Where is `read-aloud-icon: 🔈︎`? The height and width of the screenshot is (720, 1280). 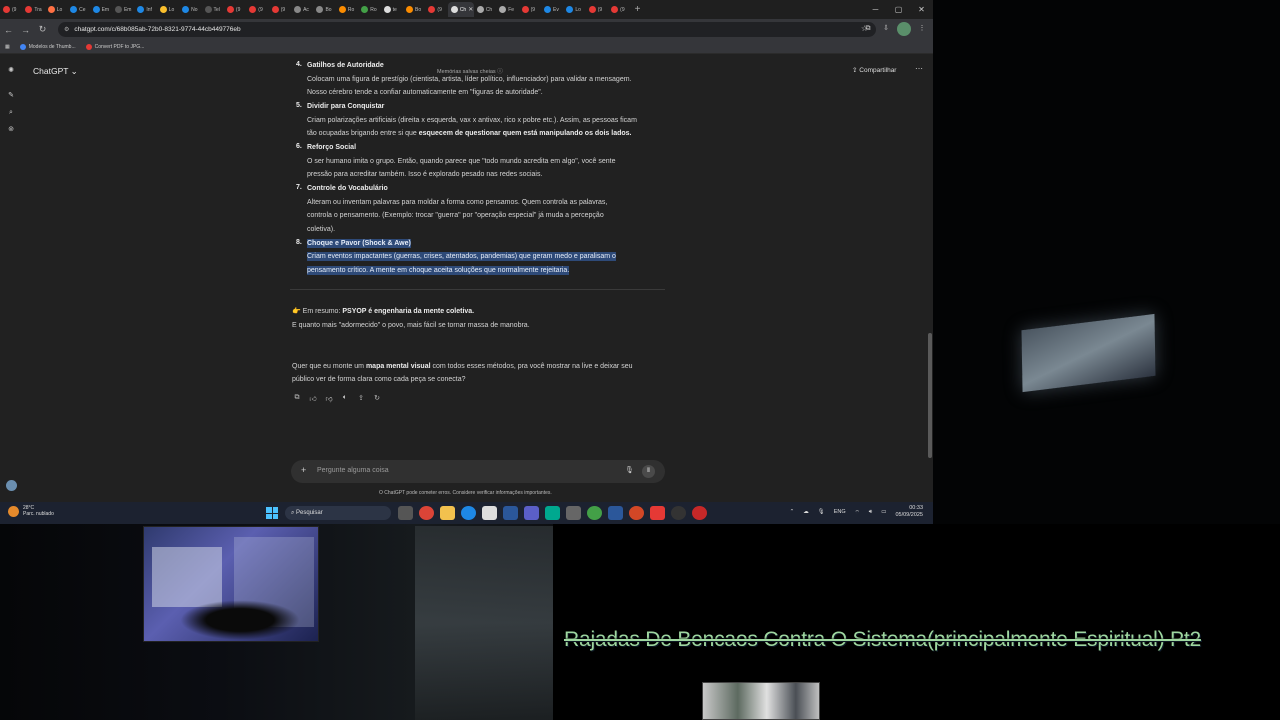 read-aloud-icon: 🔈︎ is located at coordinates (345, 398).